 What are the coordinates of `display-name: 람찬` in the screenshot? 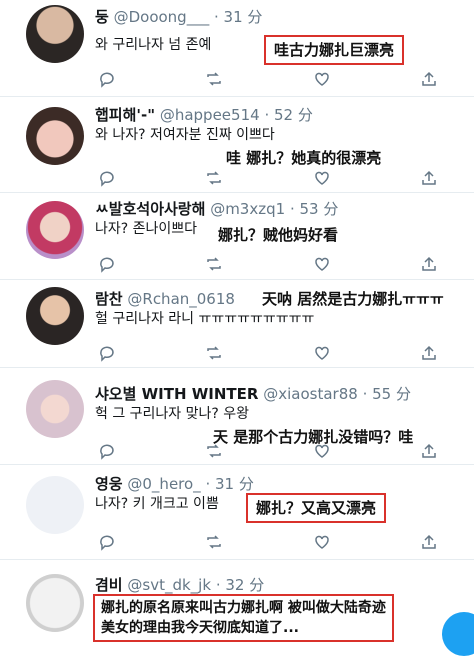 It's located at (109, 299).